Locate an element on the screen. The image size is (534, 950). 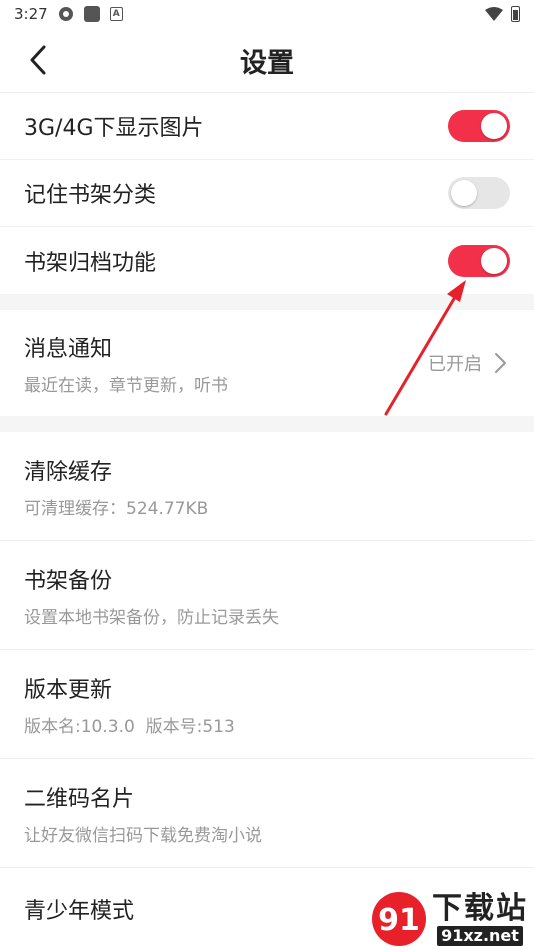
item-title: 二维码名片 is located at coordinates (79, 799).